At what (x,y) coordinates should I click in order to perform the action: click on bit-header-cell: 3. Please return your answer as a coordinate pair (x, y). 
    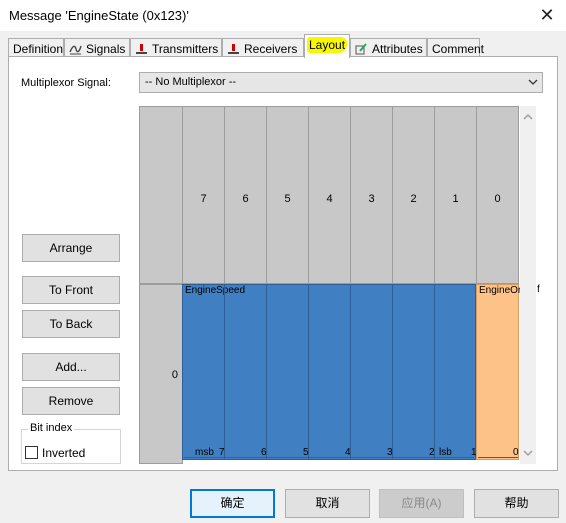
    Looking at the image, I should click on (371, 195).